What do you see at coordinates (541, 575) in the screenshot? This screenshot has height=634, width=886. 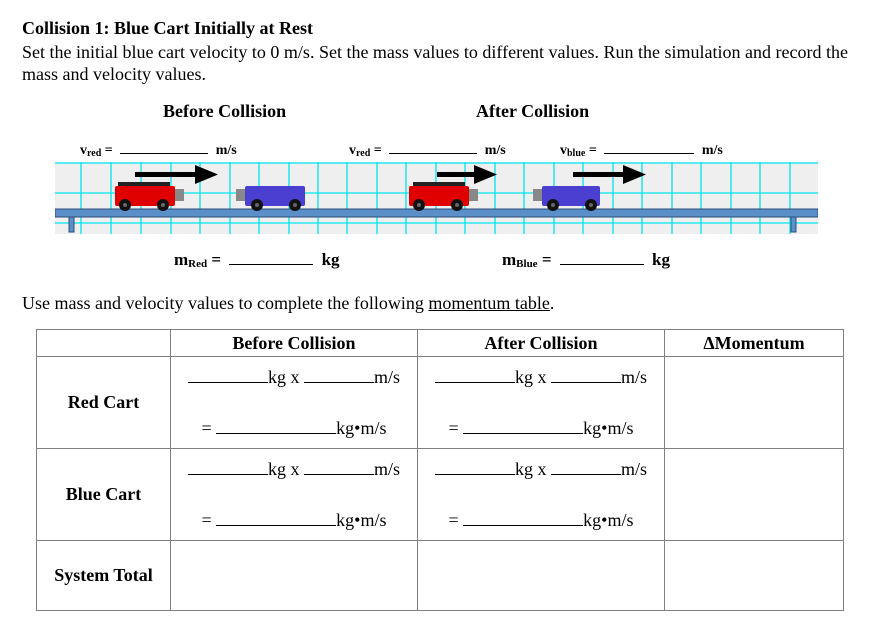 I see `total-after-cell` at bounding box center [541, 575].